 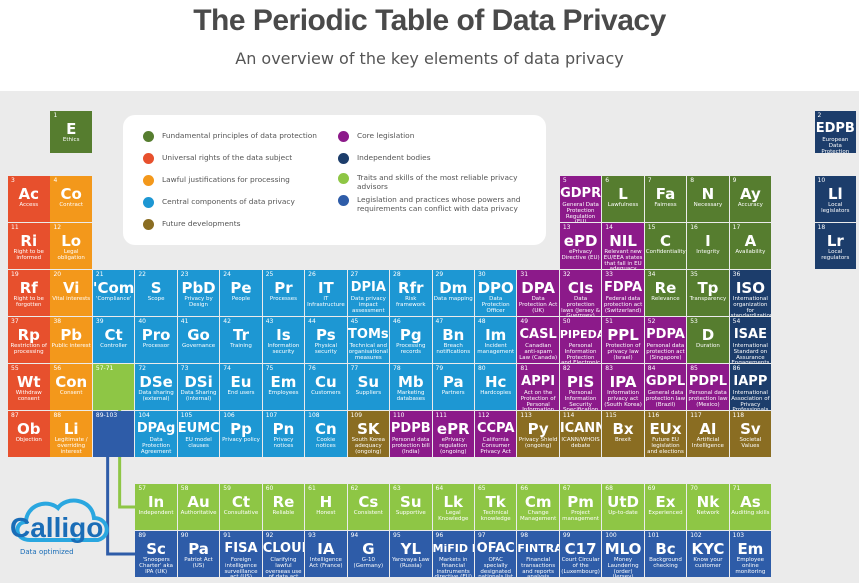 What do you see at coordinates (623, 507) in the screenshot?
I see `element-68: 68 UtD Up-to-date` at bounding box center [623, 507].